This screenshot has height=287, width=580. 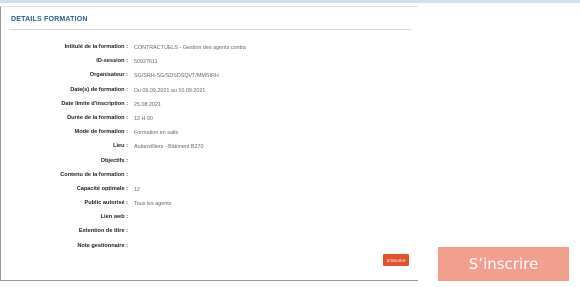 I want to click on field-label: Date limite d'inscription :, so click(x=94, y=103).